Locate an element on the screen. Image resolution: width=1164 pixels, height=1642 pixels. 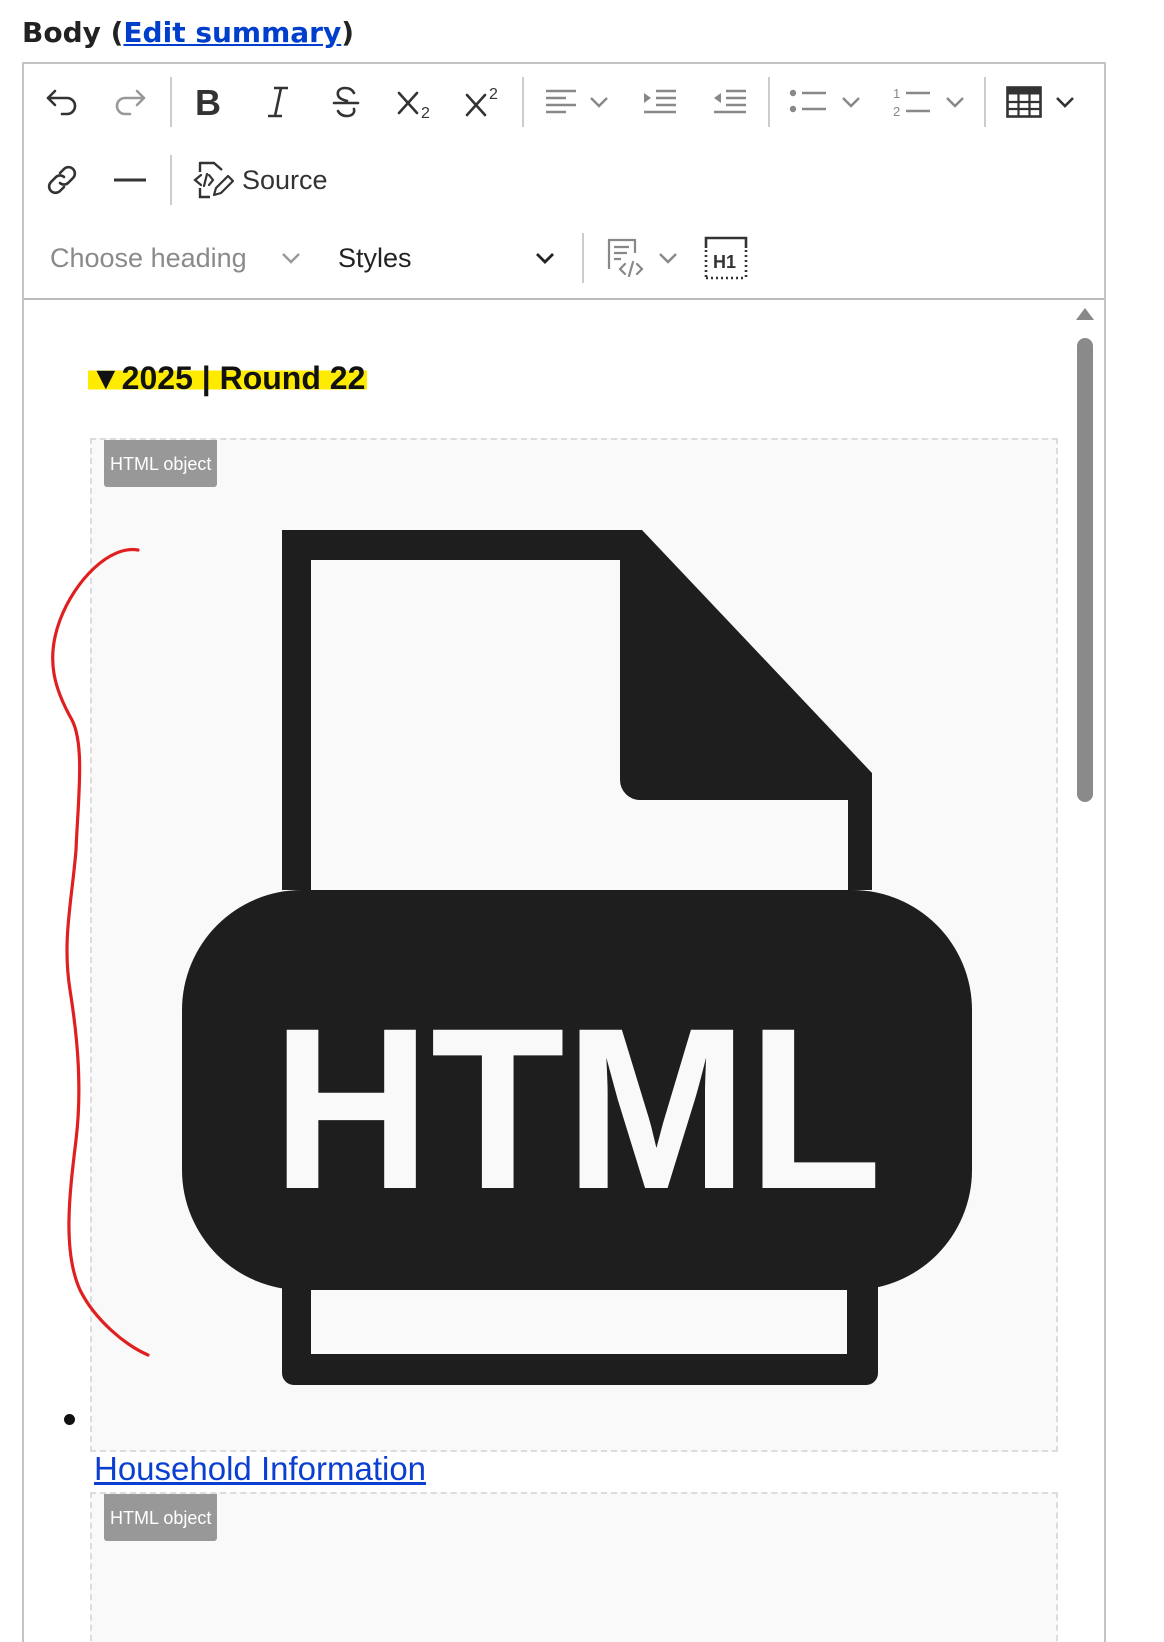
text-alignment-dropdown is located at coordinates (577, 102).